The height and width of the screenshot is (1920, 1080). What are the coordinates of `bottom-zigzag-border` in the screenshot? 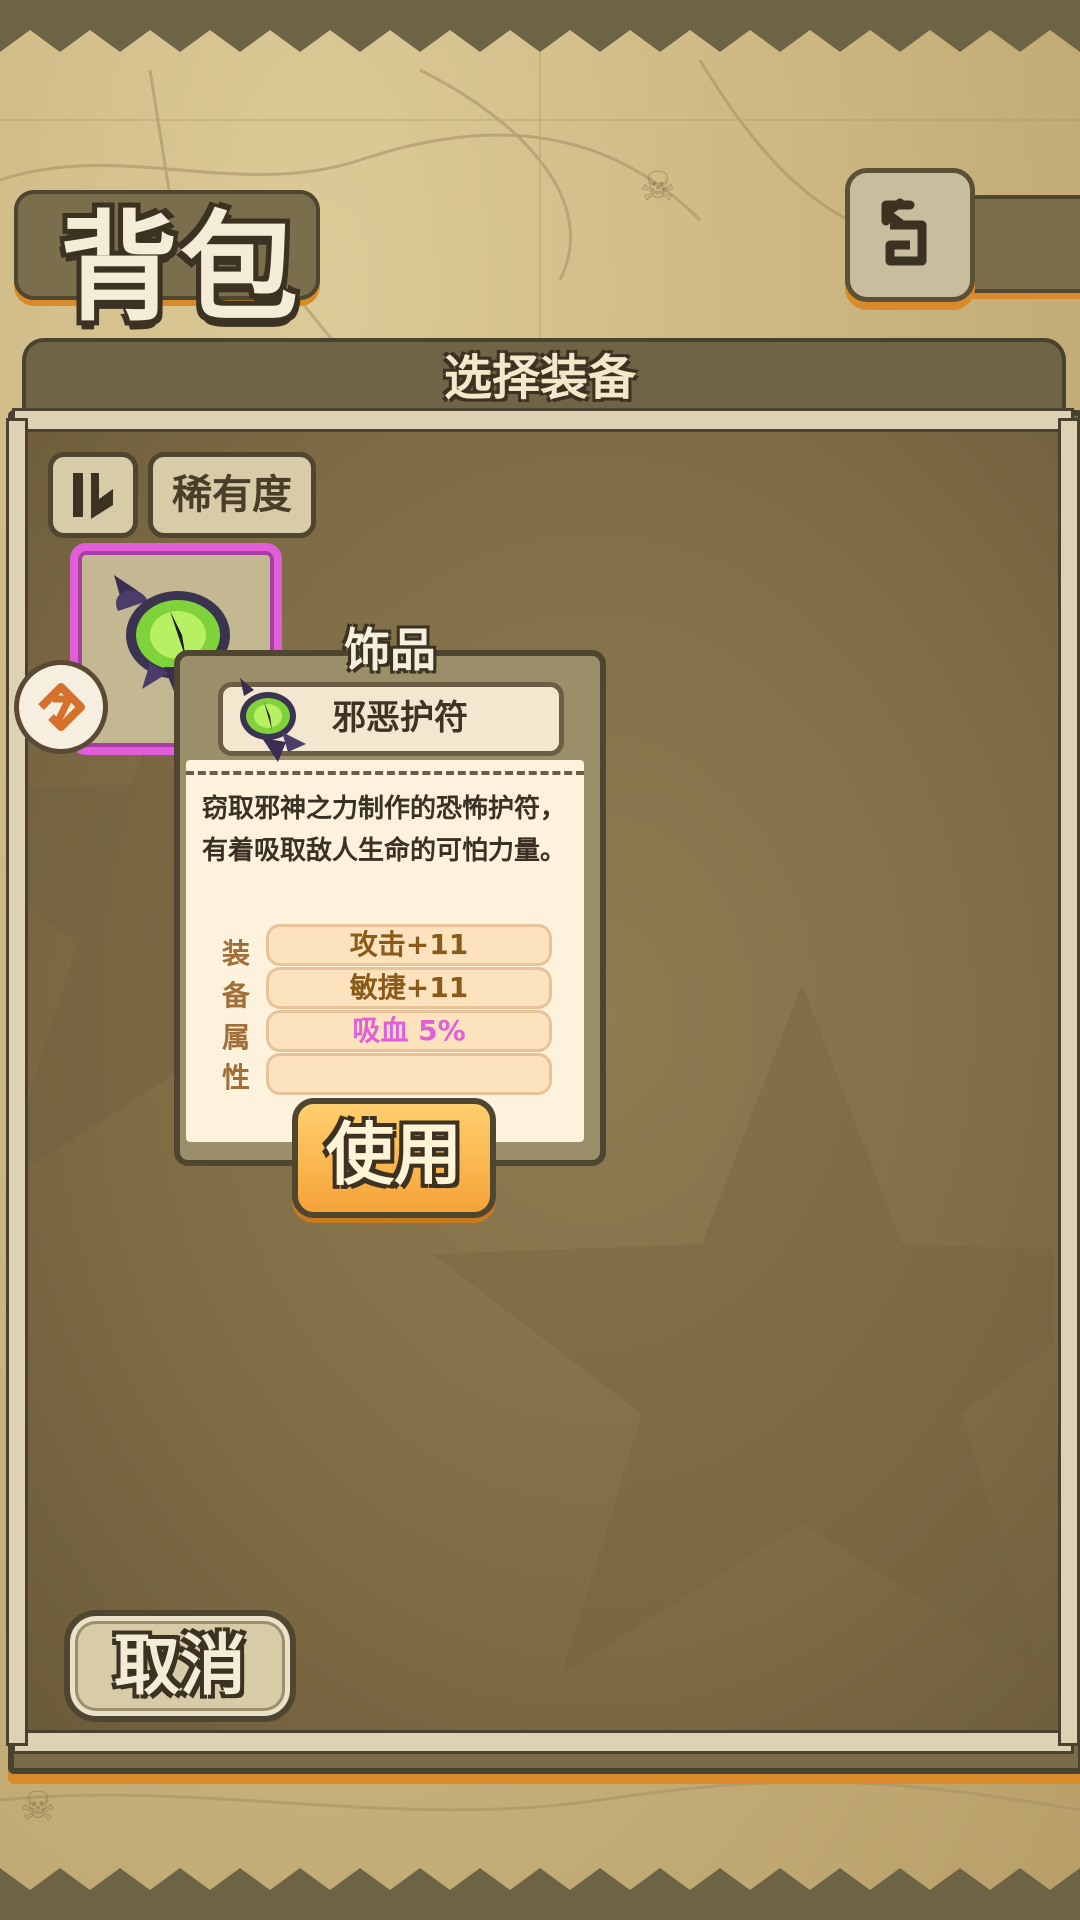 It's located at (540, 1894).